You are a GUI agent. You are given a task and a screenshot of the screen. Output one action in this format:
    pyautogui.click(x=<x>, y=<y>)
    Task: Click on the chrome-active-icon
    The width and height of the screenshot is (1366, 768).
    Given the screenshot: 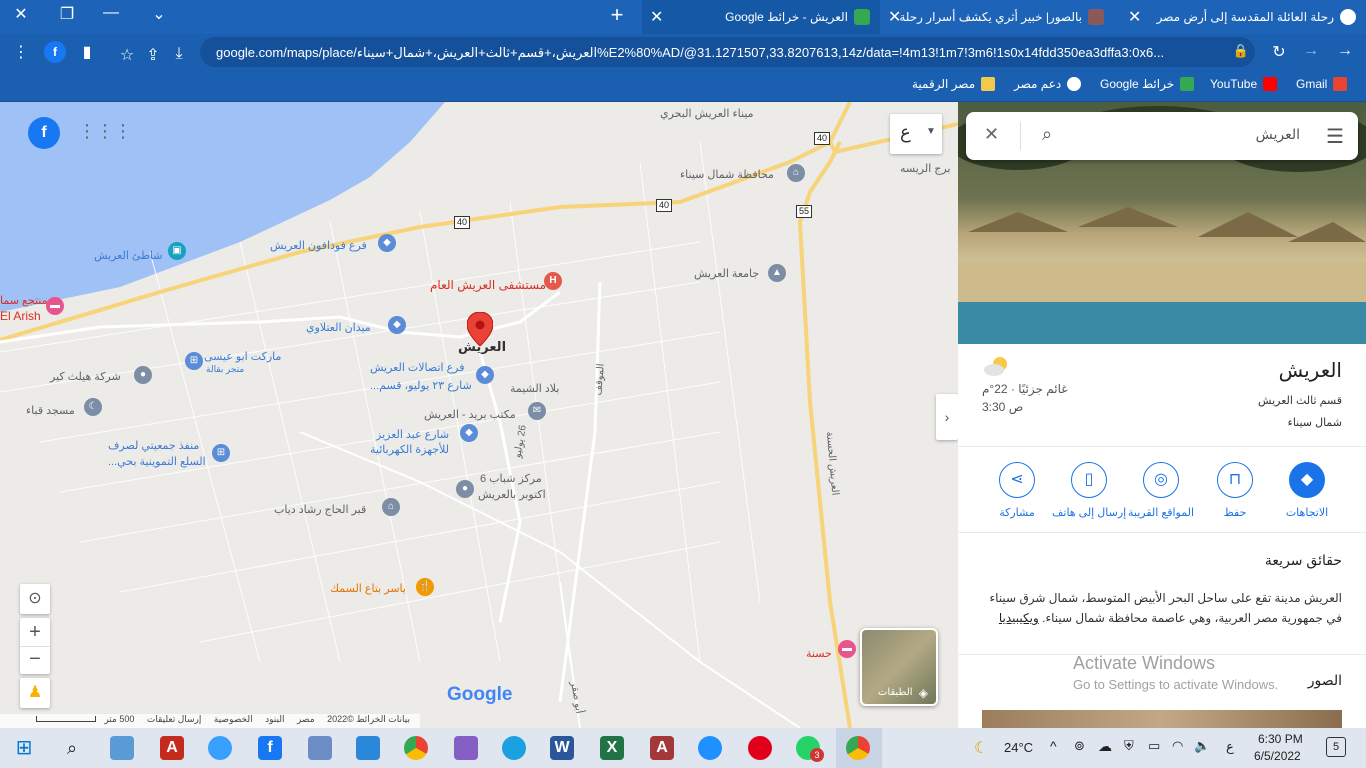 What is the action you would take?
    pyautogui.click(x=858, y=748)
    